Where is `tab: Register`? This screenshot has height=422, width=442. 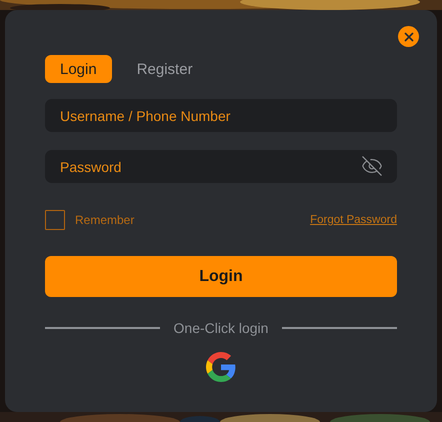 tab: Register is located at coordinates (165, 69).